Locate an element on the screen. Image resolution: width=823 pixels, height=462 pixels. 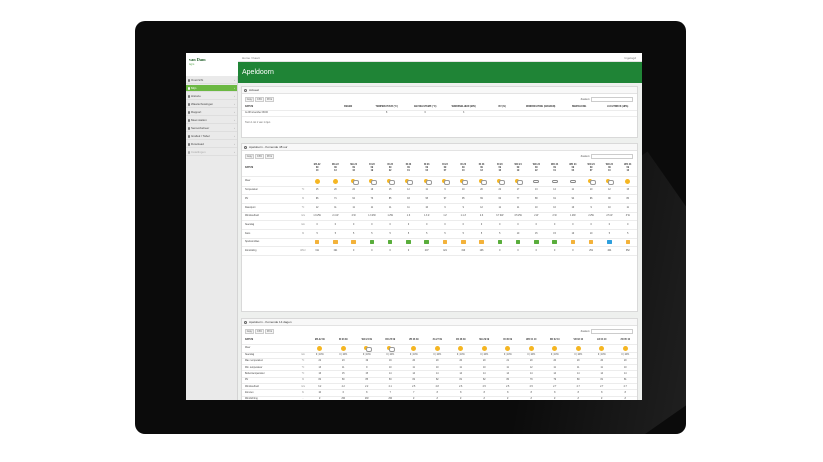
sidebar-item: Historie › is located at coordinates (211, 96).